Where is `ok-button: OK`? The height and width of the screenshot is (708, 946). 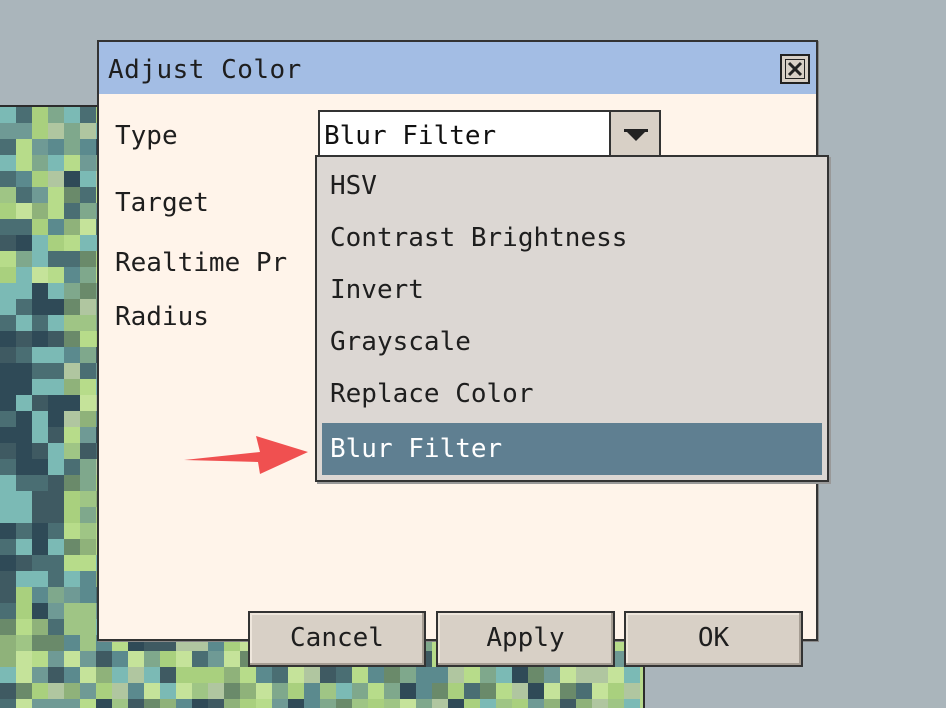
ok-button: OK is located at coordinates (713, 639).